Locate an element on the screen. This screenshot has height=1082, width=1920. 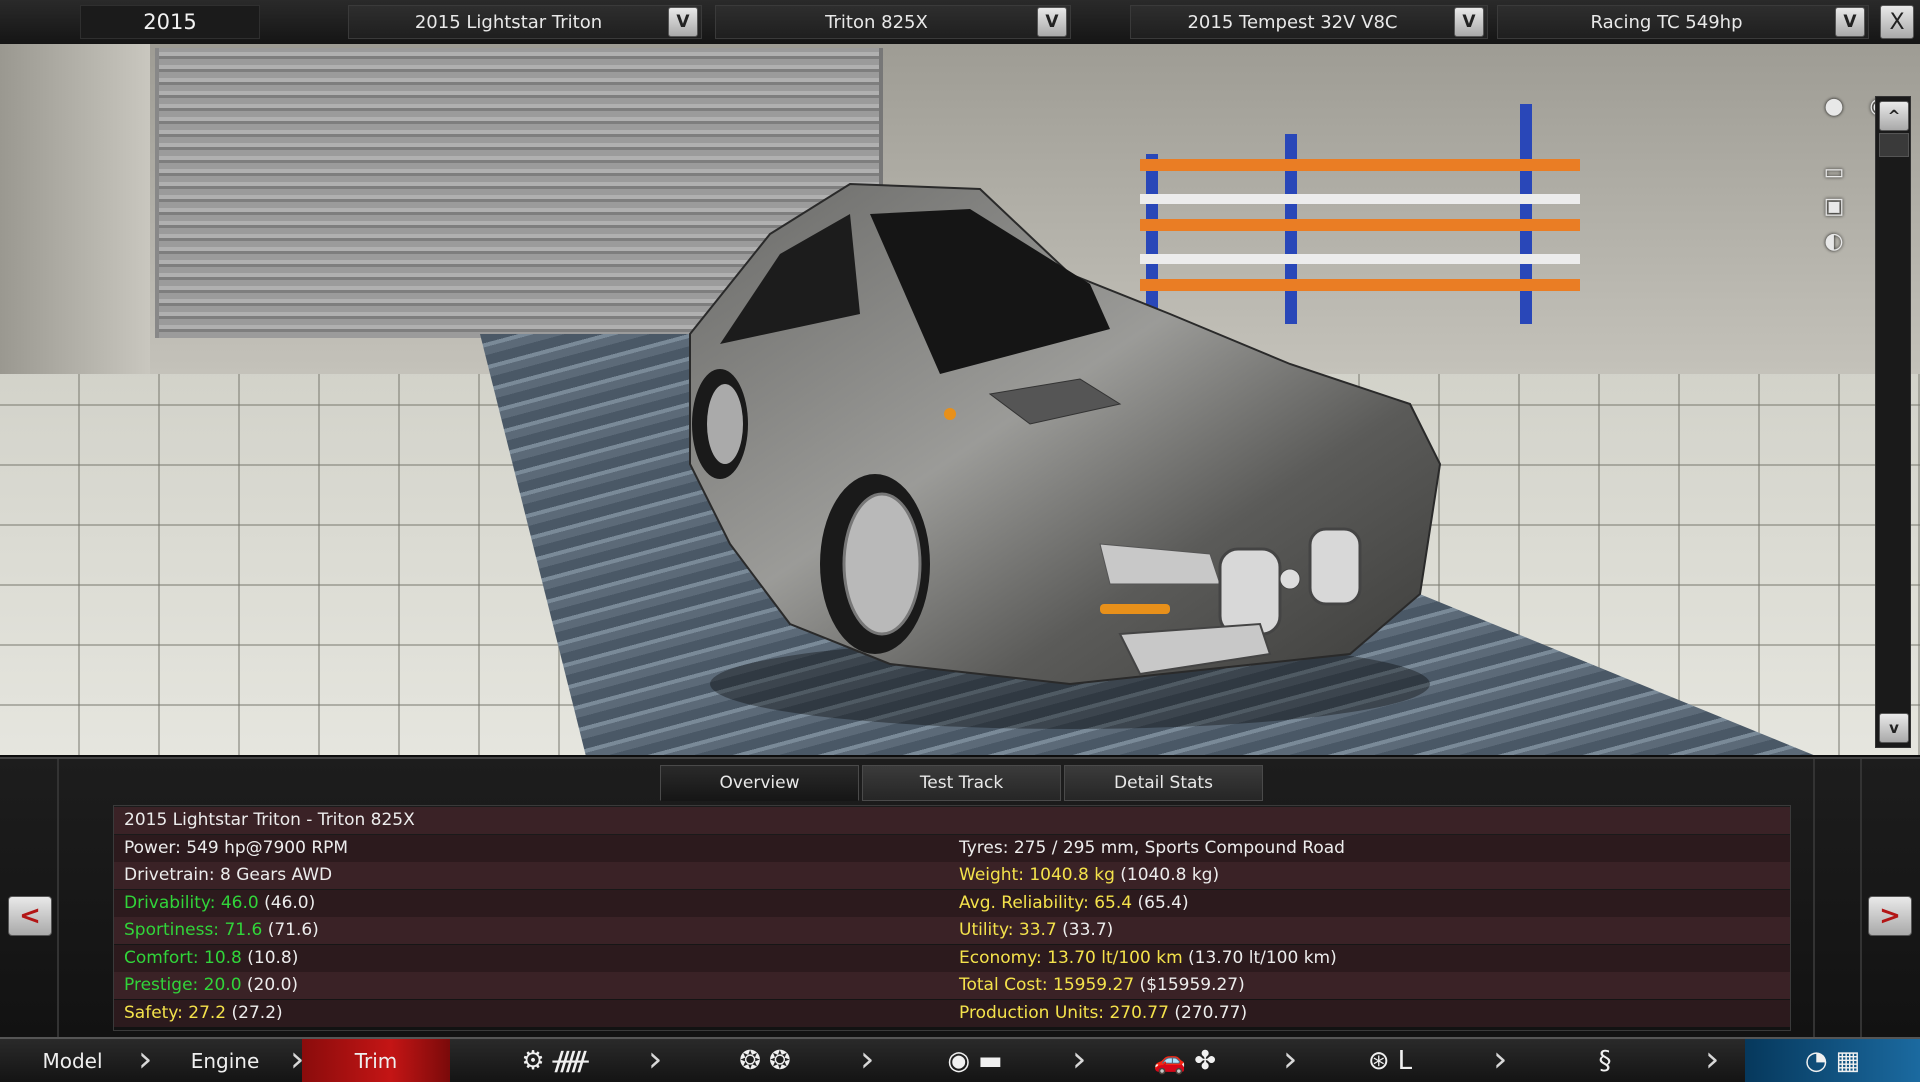
scroll-up-button: ^ is located at coordinates (1894, 116).